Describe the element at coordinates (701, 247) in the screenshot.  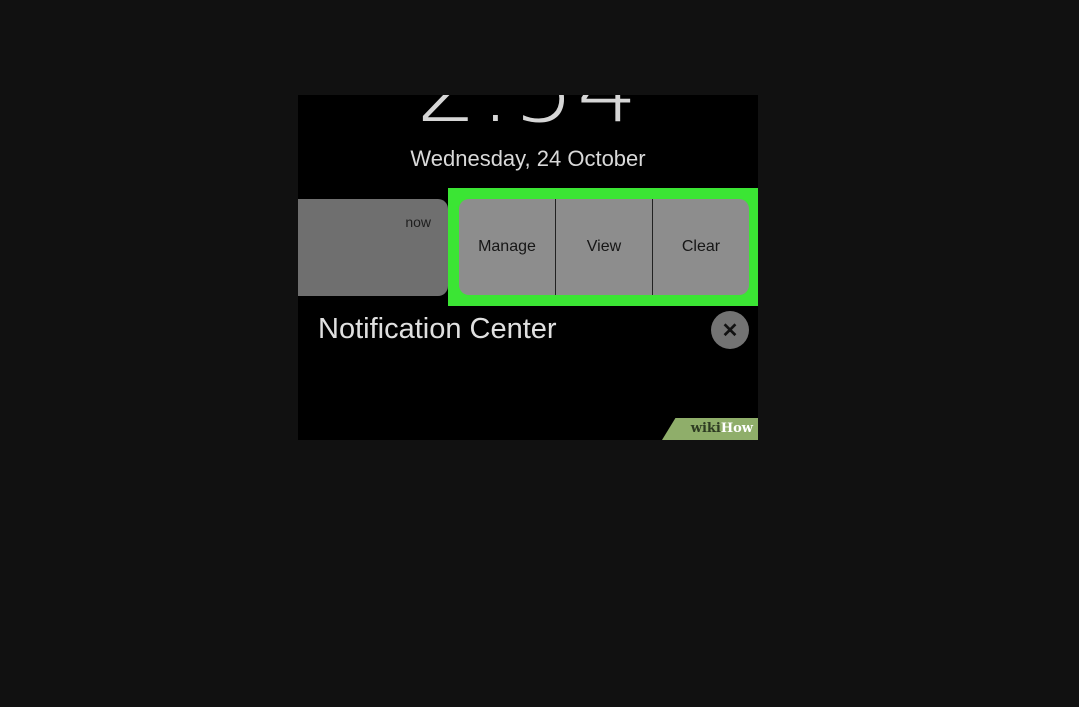
I see `clear-button: Clear` at that location.